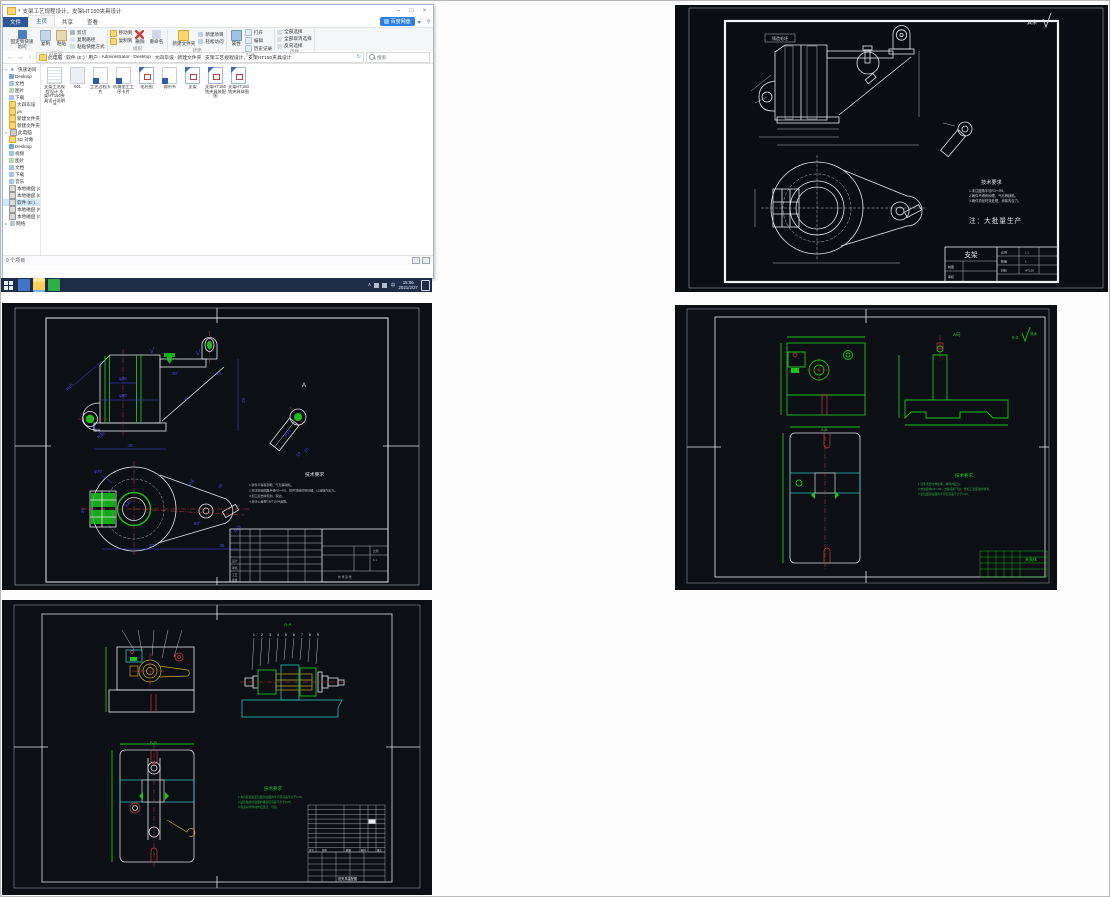 This screenshot has width=1110, height=897. Describe the element at coordinates (142, 57) in the screenshot. I see `crumb-desktop: Desktop` at that location.